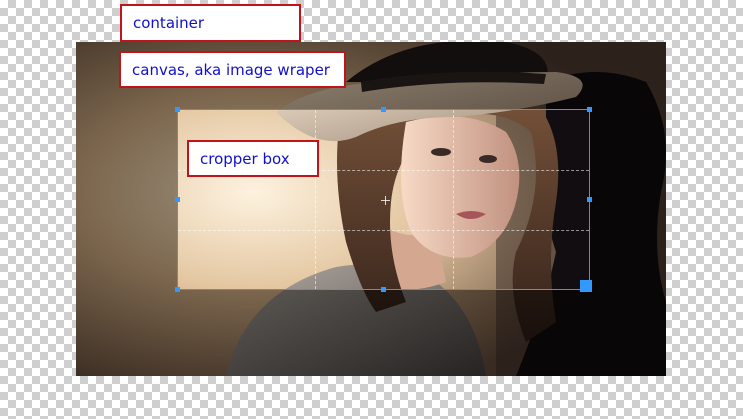 Image resolution: width=743 pixels, height=419 pixels. Describe the element at coordinates (589, 199) in the screenshot. I see `resize-handle-e` at that location.